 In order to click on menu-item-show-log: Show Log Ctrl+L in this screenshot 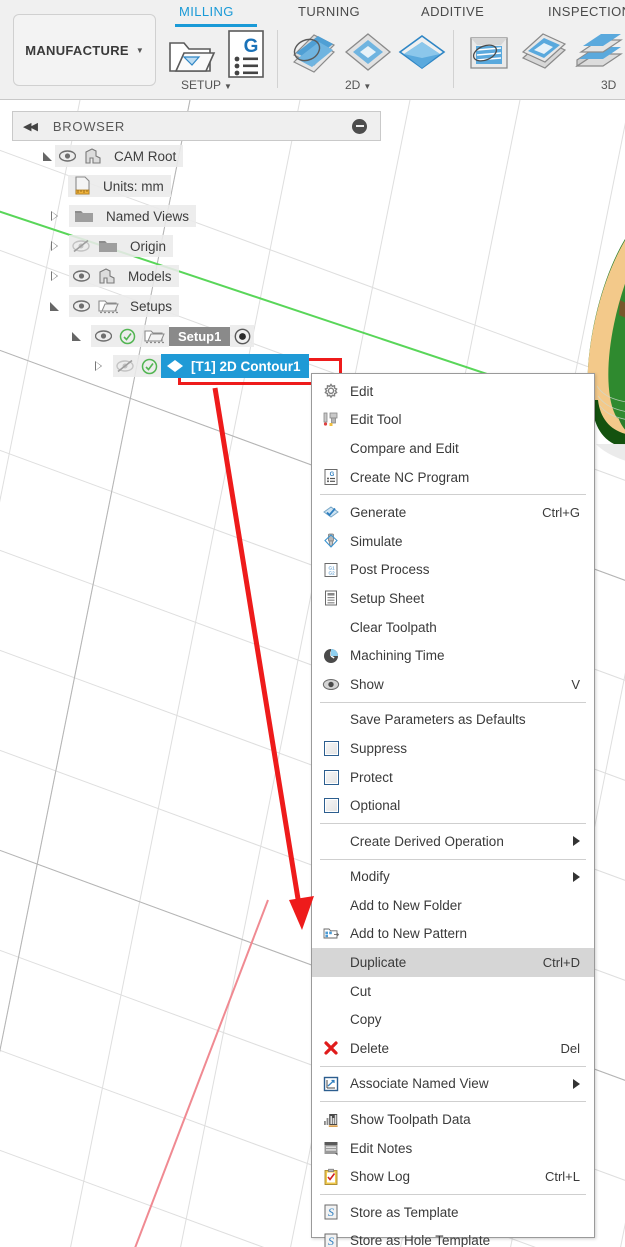, I will do `click(453, 1176)`.